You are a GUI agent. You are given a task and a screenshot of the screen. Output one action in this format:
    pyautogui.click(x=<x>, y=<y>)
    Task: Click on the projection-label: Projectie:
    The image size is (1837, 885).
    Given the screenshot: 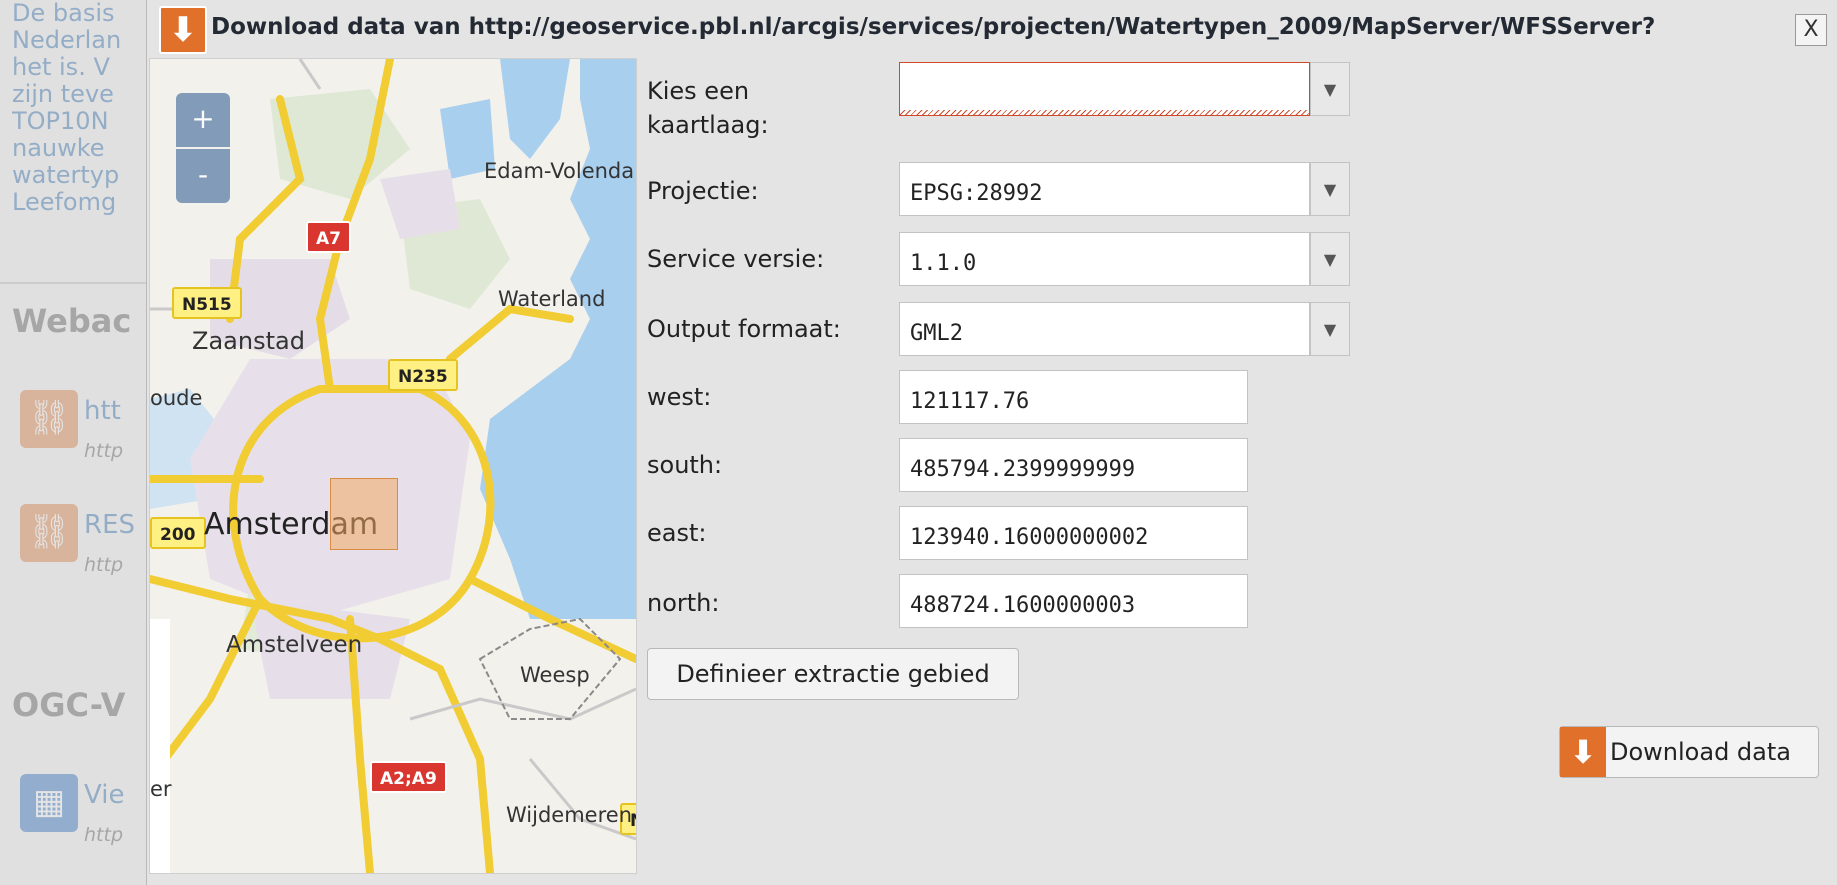 What is the action you would take?
    pyautogui.click(x=703, y=191)
    